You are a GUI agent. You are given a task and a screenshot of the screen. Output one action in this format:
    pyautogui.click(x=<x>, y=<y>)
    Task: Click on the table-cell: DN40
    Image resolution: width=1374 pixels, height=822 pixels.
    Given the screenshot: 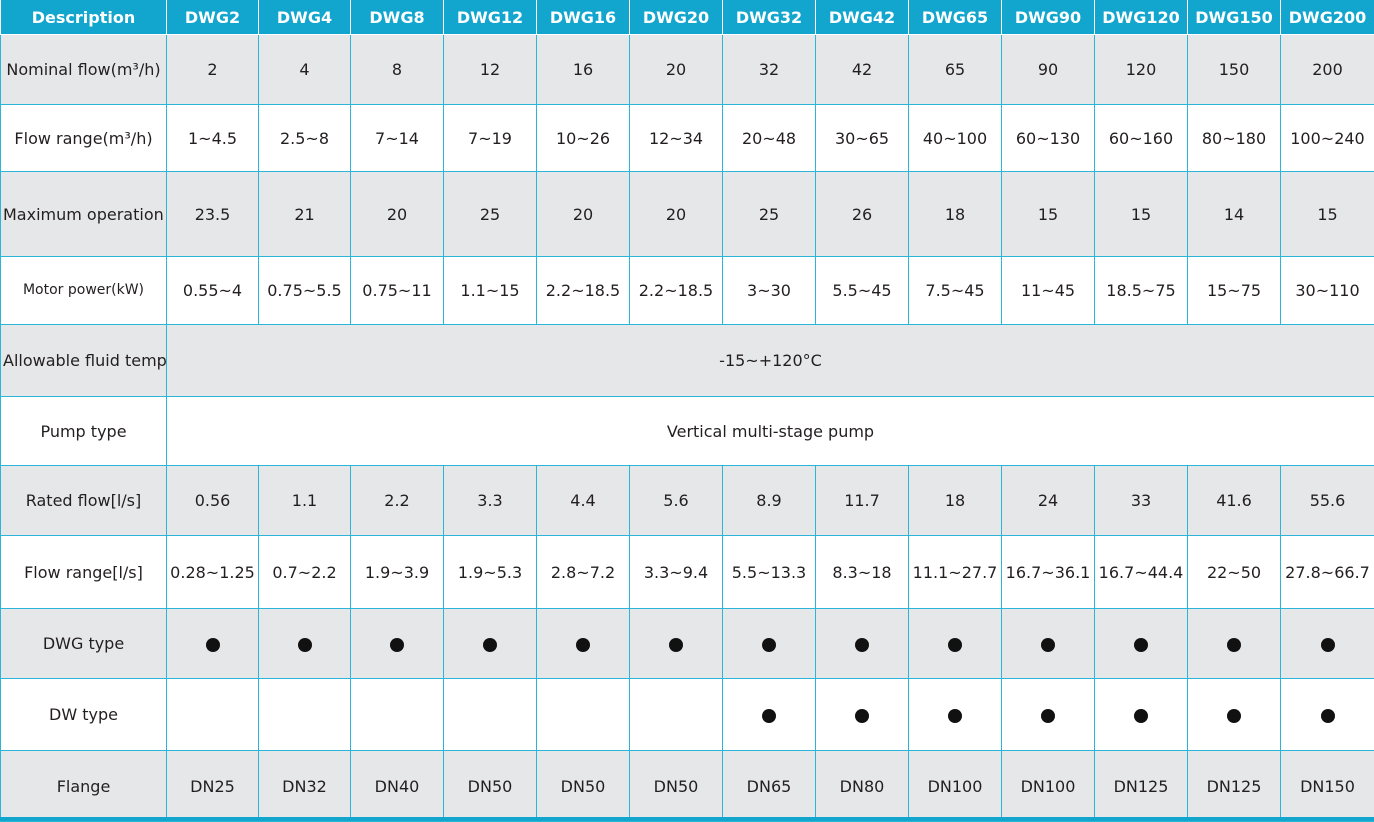 What is the action you would take?
    pyautogui.click(x=397, y=786)
    